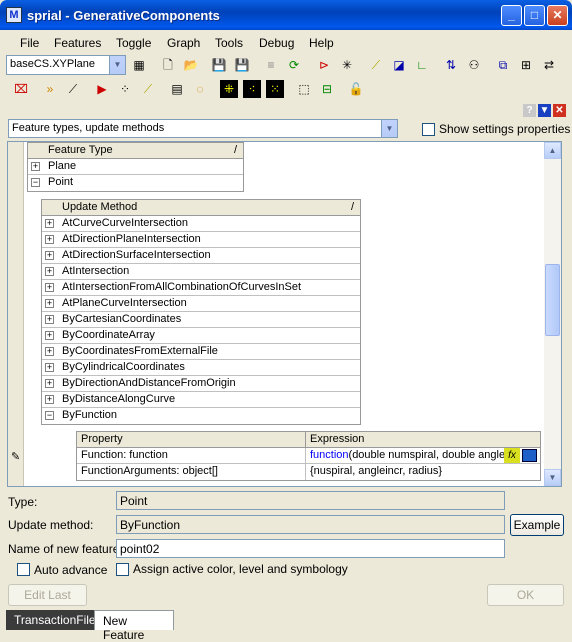  What do you see at coordinates (139, 65) in the screenshot?
I see `grid-icon: ▦` at bounding box center [139, 65].